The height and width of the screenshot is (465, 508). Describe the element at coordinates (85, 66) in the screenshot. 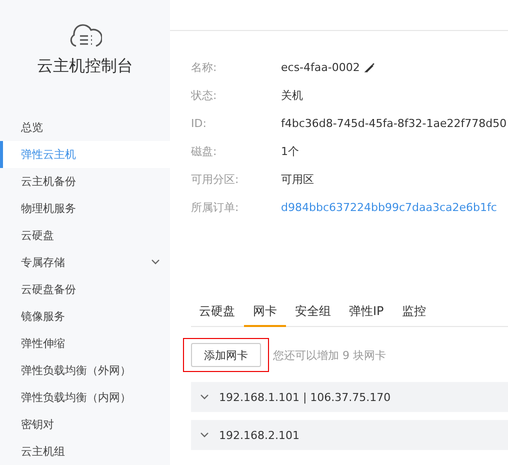

I see `console-title: 云主机控制台` at that location.